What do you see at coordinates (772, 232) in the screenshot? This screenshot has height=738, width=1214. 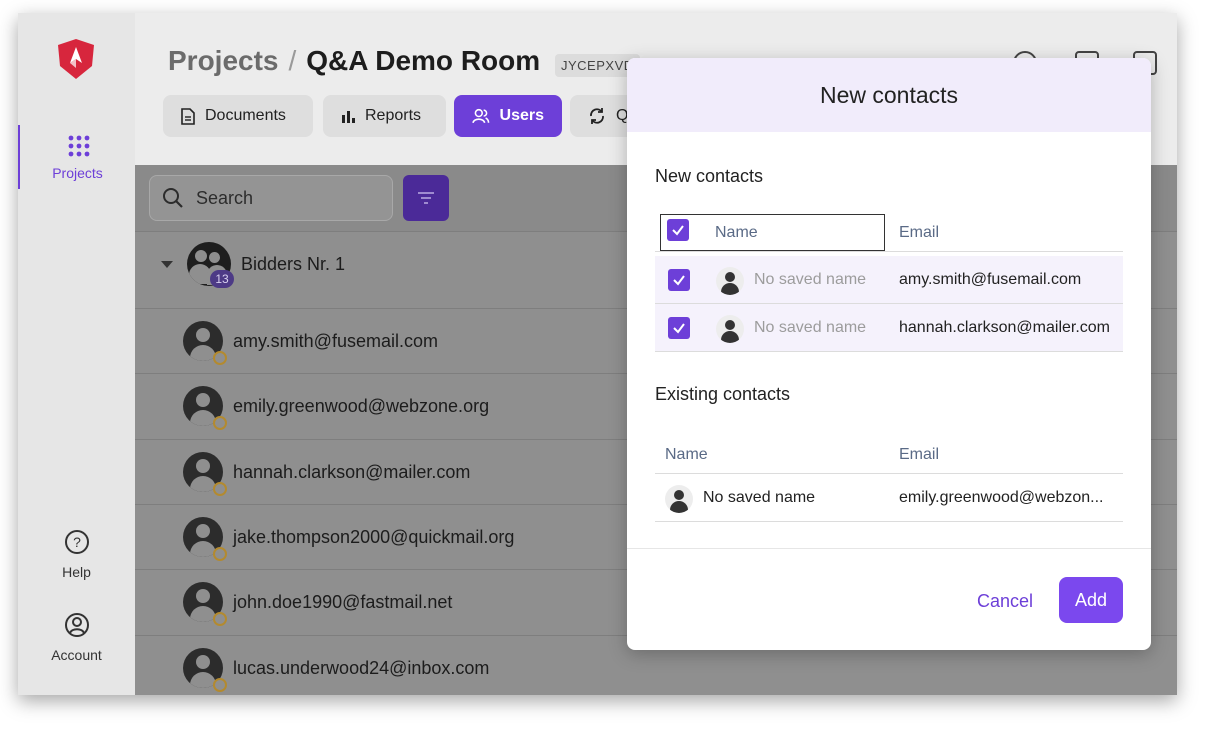 I see `name-header-focus-outline` at bounding box center [772, 232].